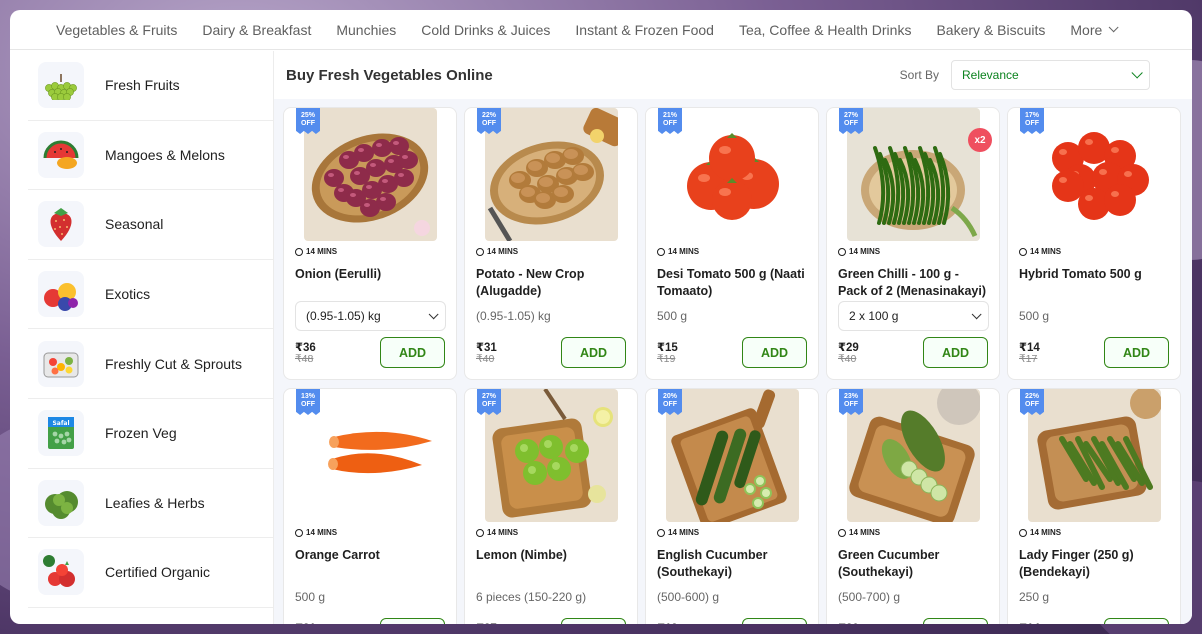 The image size is (1202, 634). What do you see at coordinates (150, 295) in the screenshot?
I see `sidebar-item-exotics: Exotics` at bounding box center [150, 295].